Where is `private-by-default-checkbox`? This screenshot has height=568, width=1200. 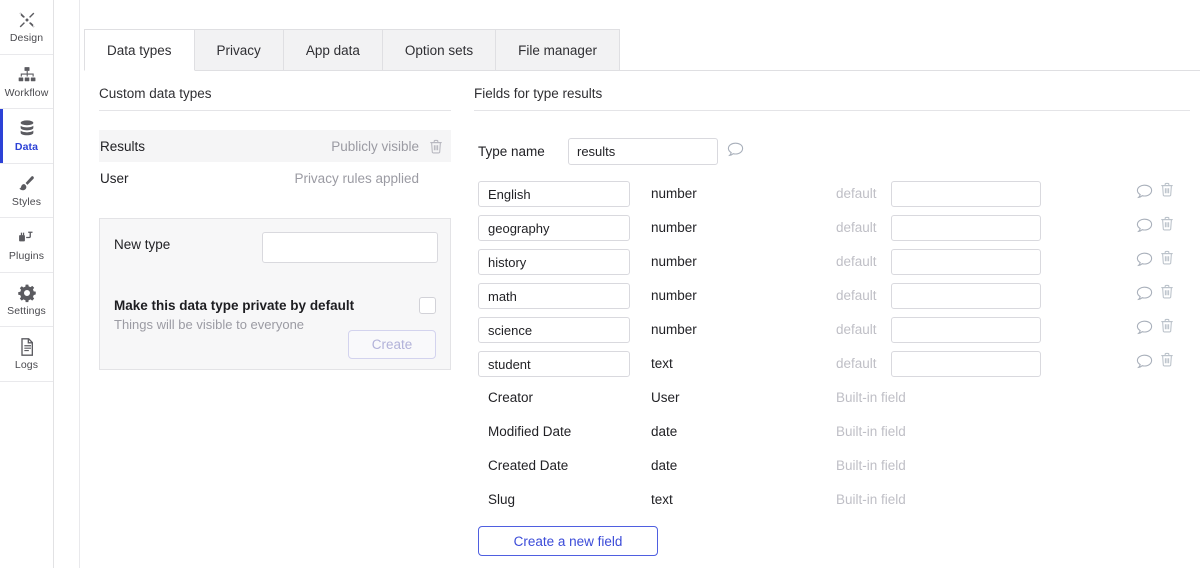
private-by-default-checkbox is located at coordinates (427, 305).